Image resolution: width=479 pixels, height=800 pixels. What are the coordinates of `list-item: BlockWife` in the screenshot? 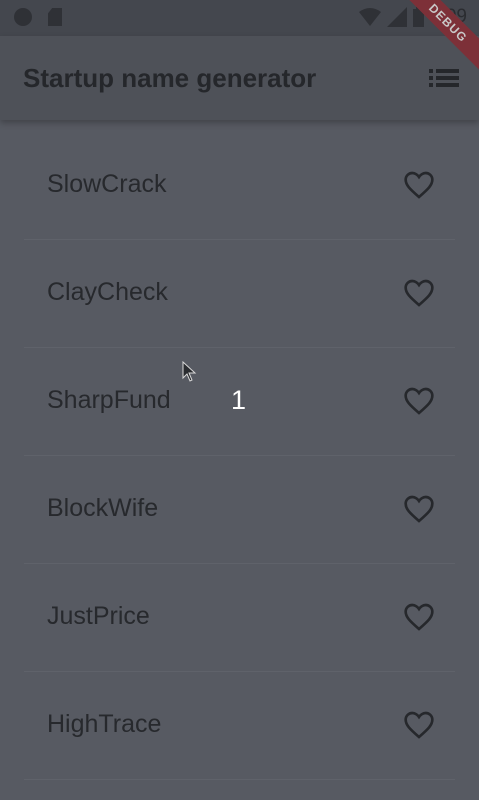 It's located at (239, 510).